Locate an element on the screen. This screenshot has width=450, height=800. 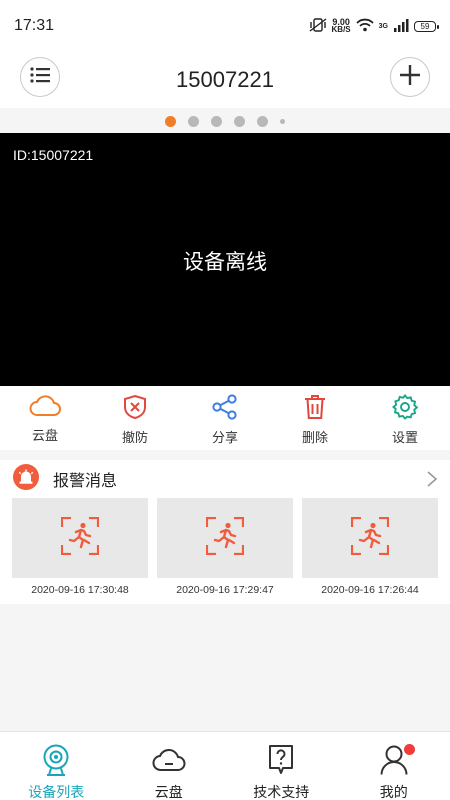
trash-icon is located at coordinates (315, 409).